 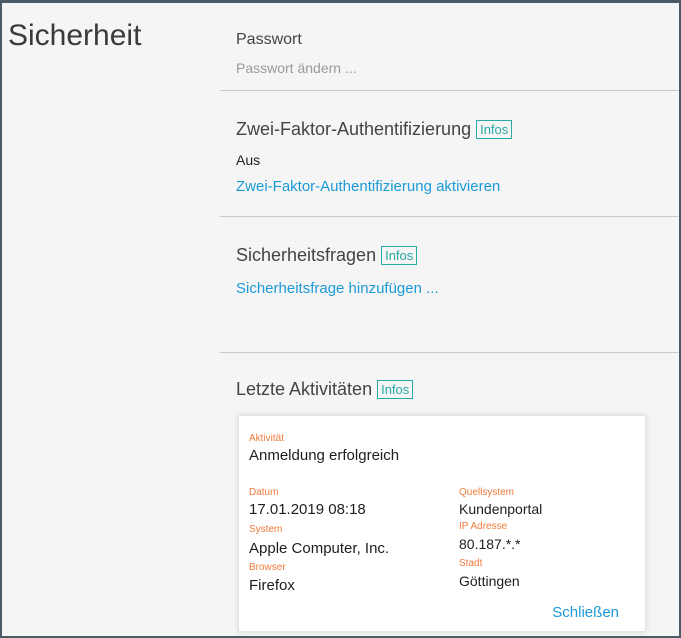 What do you see at coordinates (307, 509) in the screenshot?
I see `date-value: 17.01.2019 08:18` at bounding box center [307, 509].